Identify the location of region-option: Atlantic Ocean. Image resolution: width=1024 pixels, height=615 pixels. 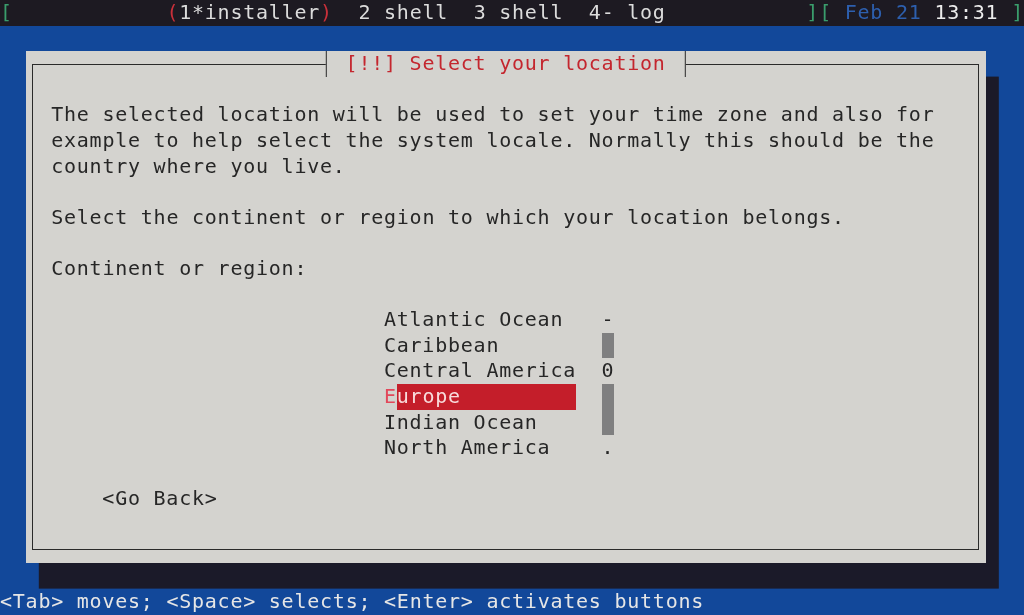
(479, 320).